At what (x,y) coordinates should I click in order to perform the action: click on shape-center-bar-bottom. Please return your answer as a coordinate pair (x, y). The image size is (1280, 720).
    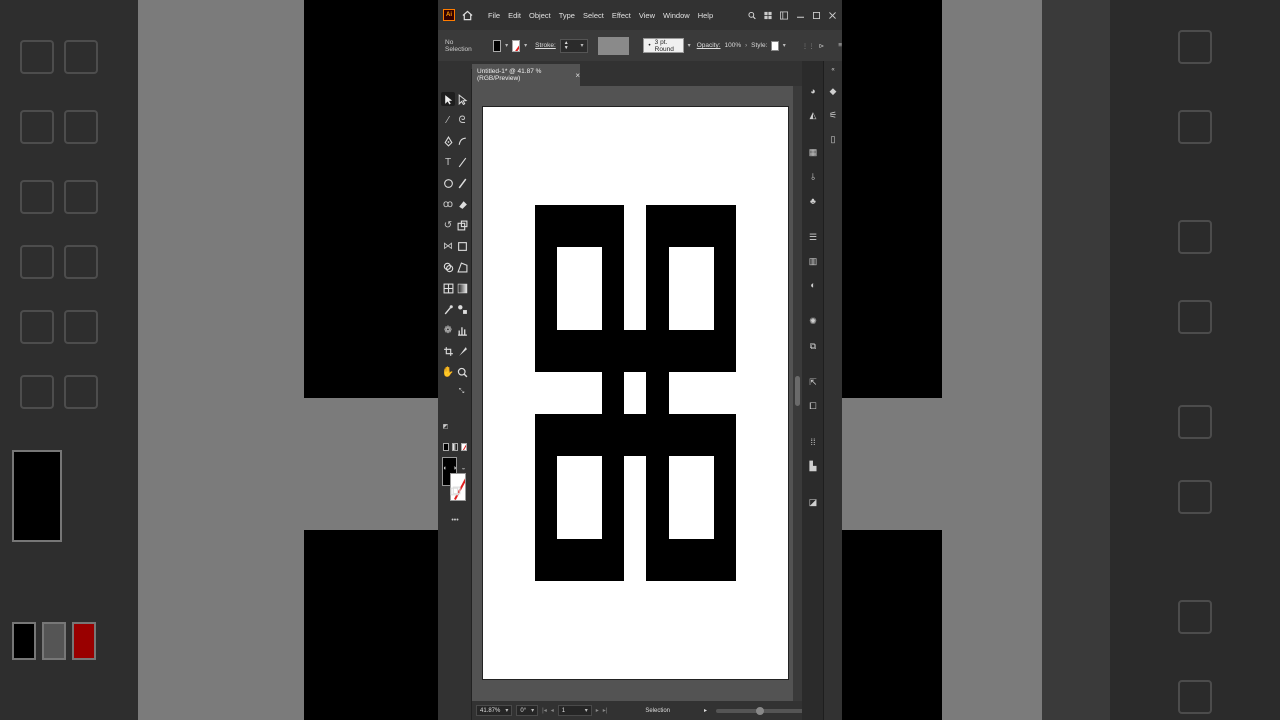
    Looking at the image, I should click on (635, 435).